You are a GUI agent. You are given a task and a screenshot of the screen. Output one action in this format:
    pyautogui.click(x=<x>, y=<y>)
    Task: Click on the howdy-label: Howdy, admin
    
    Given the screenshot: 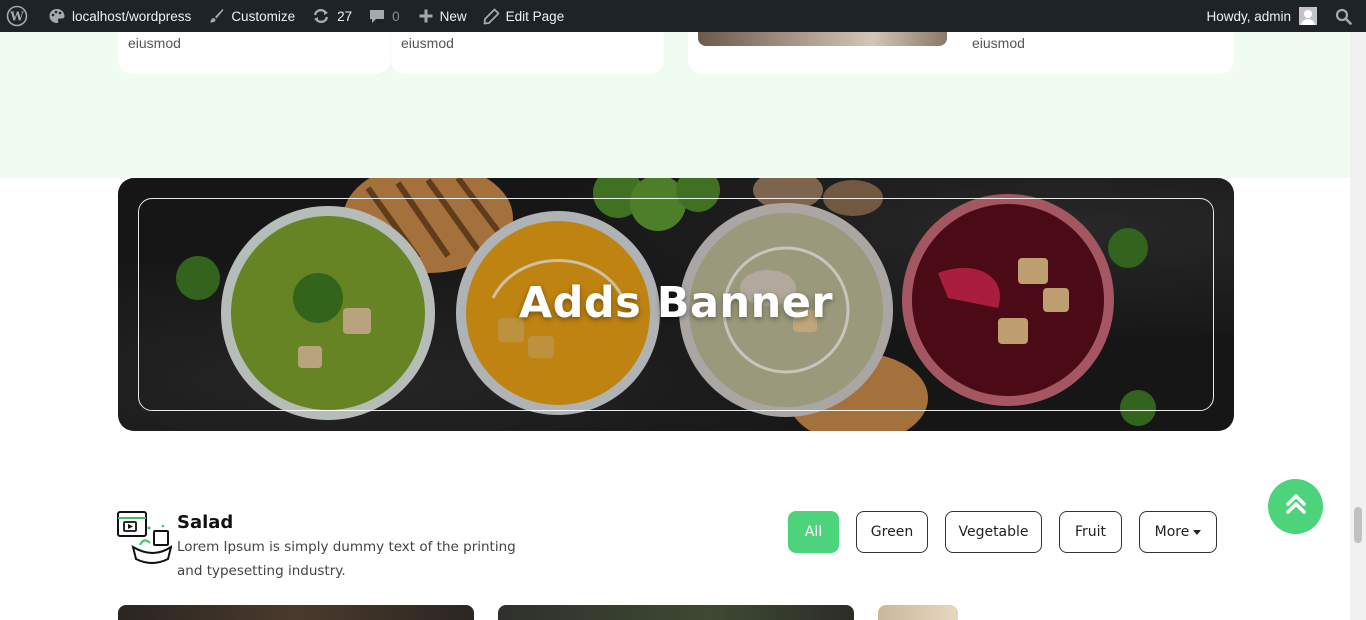 What is the action you would take?
    pyautogui.click(x=1248, y=16)
    